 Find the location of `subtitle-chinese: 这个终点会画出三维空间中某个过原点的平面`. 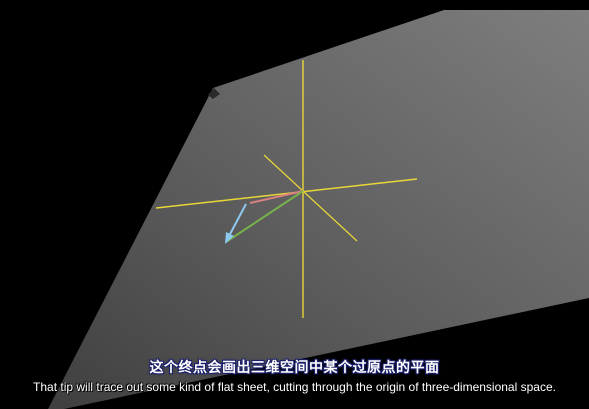

subtitle-chinese: 这个终点会画出三维空间中某个过原点的平面 is located at coordinates (294, 368).